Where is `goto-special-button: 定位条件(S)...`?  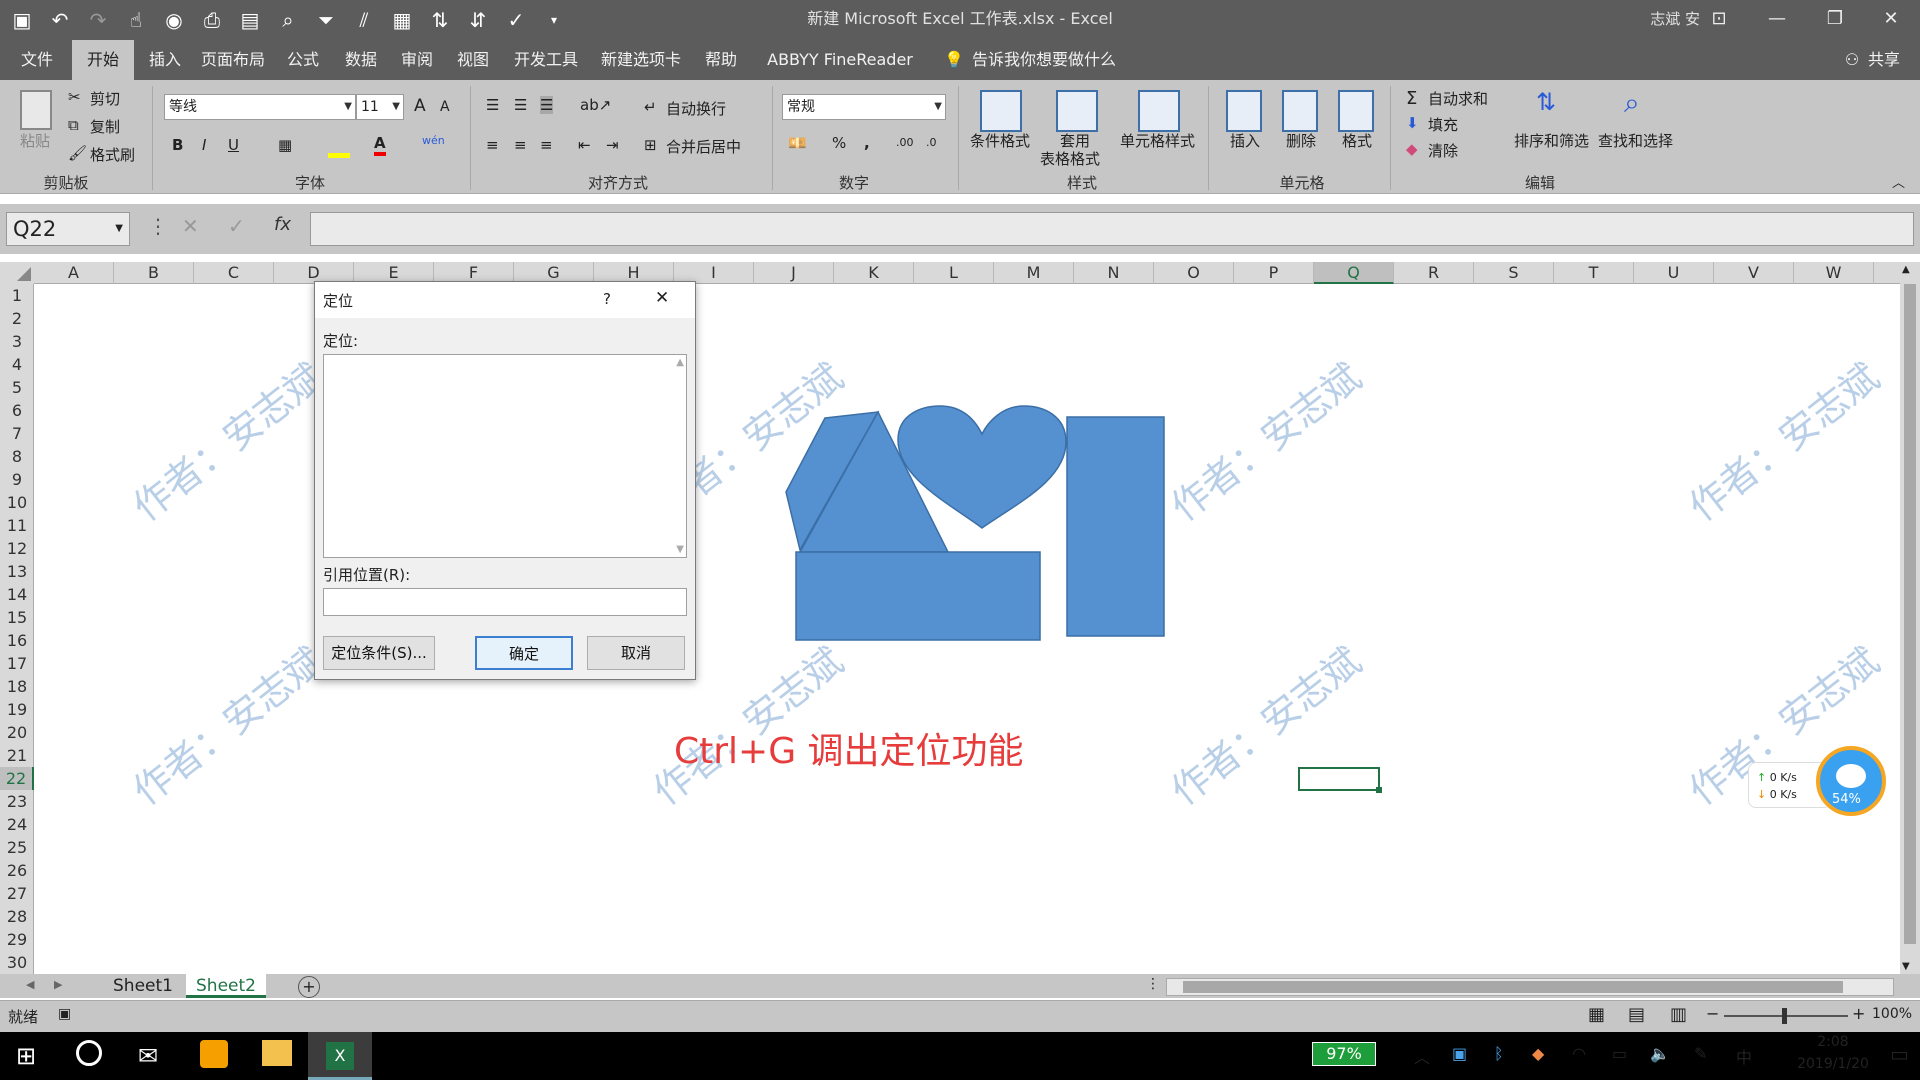 goto-special-button: 定位条件(S)... is located at coordinates (379, 653).